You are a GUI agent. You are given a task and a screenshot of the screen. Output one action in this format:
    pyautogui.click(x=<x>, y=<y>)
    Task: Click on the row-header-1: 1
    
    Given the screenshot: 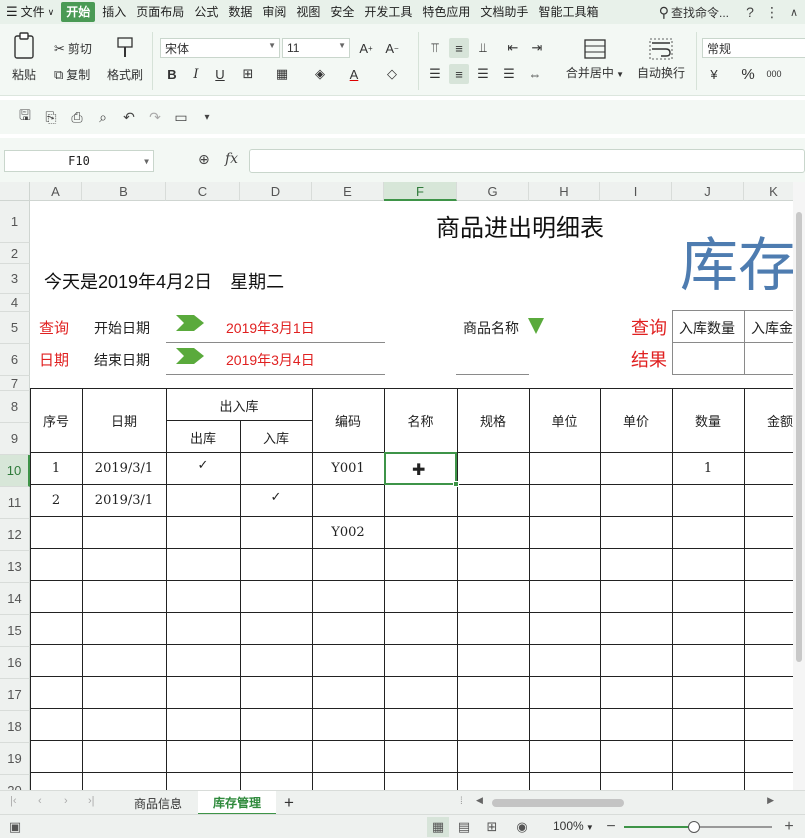 What is the action you would take?
    pyautogui.click(x=15, y=222)
    